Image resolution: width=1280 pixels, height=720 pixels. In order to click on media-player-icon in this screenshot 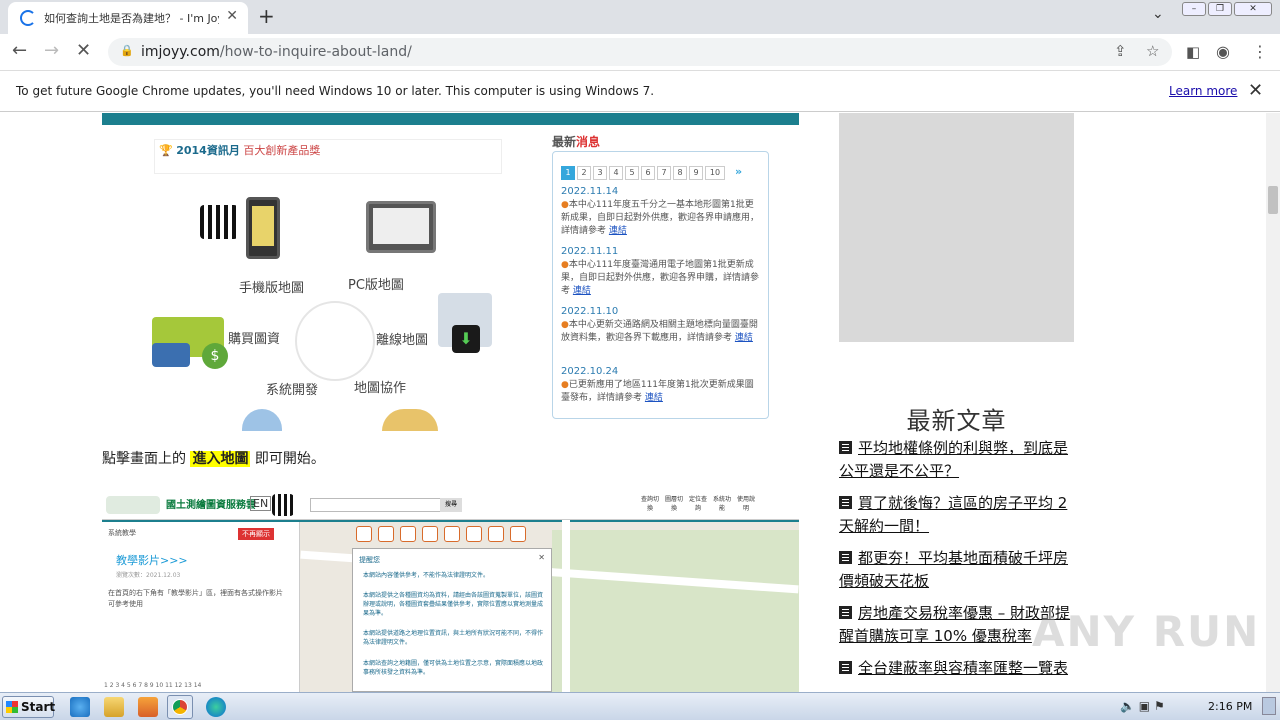, I will do `click(148, 707)`.